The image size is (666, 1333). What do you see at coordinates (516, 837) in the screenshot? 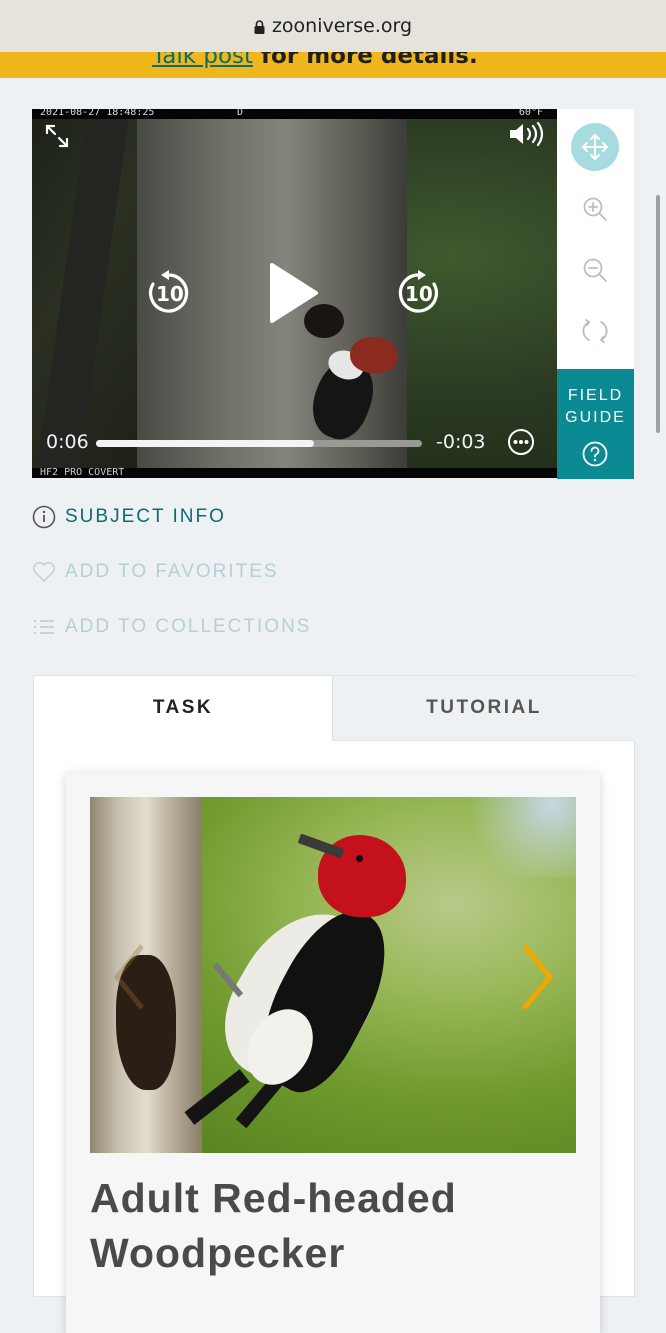
I see `photo-sky` at bounding box center [516, 837].